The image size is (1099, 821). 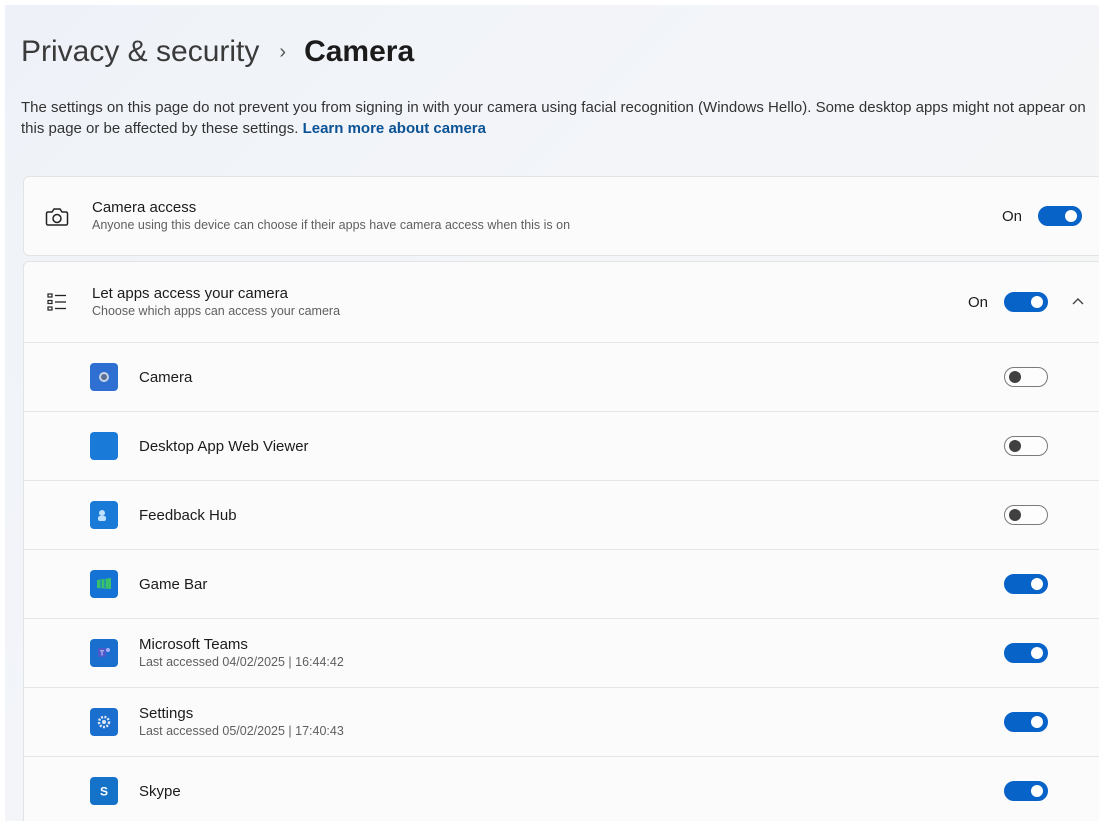 What do you see at coordinates (57, 302) in the screenshot?
I see `list-icon` at bounding box center [57, 302].